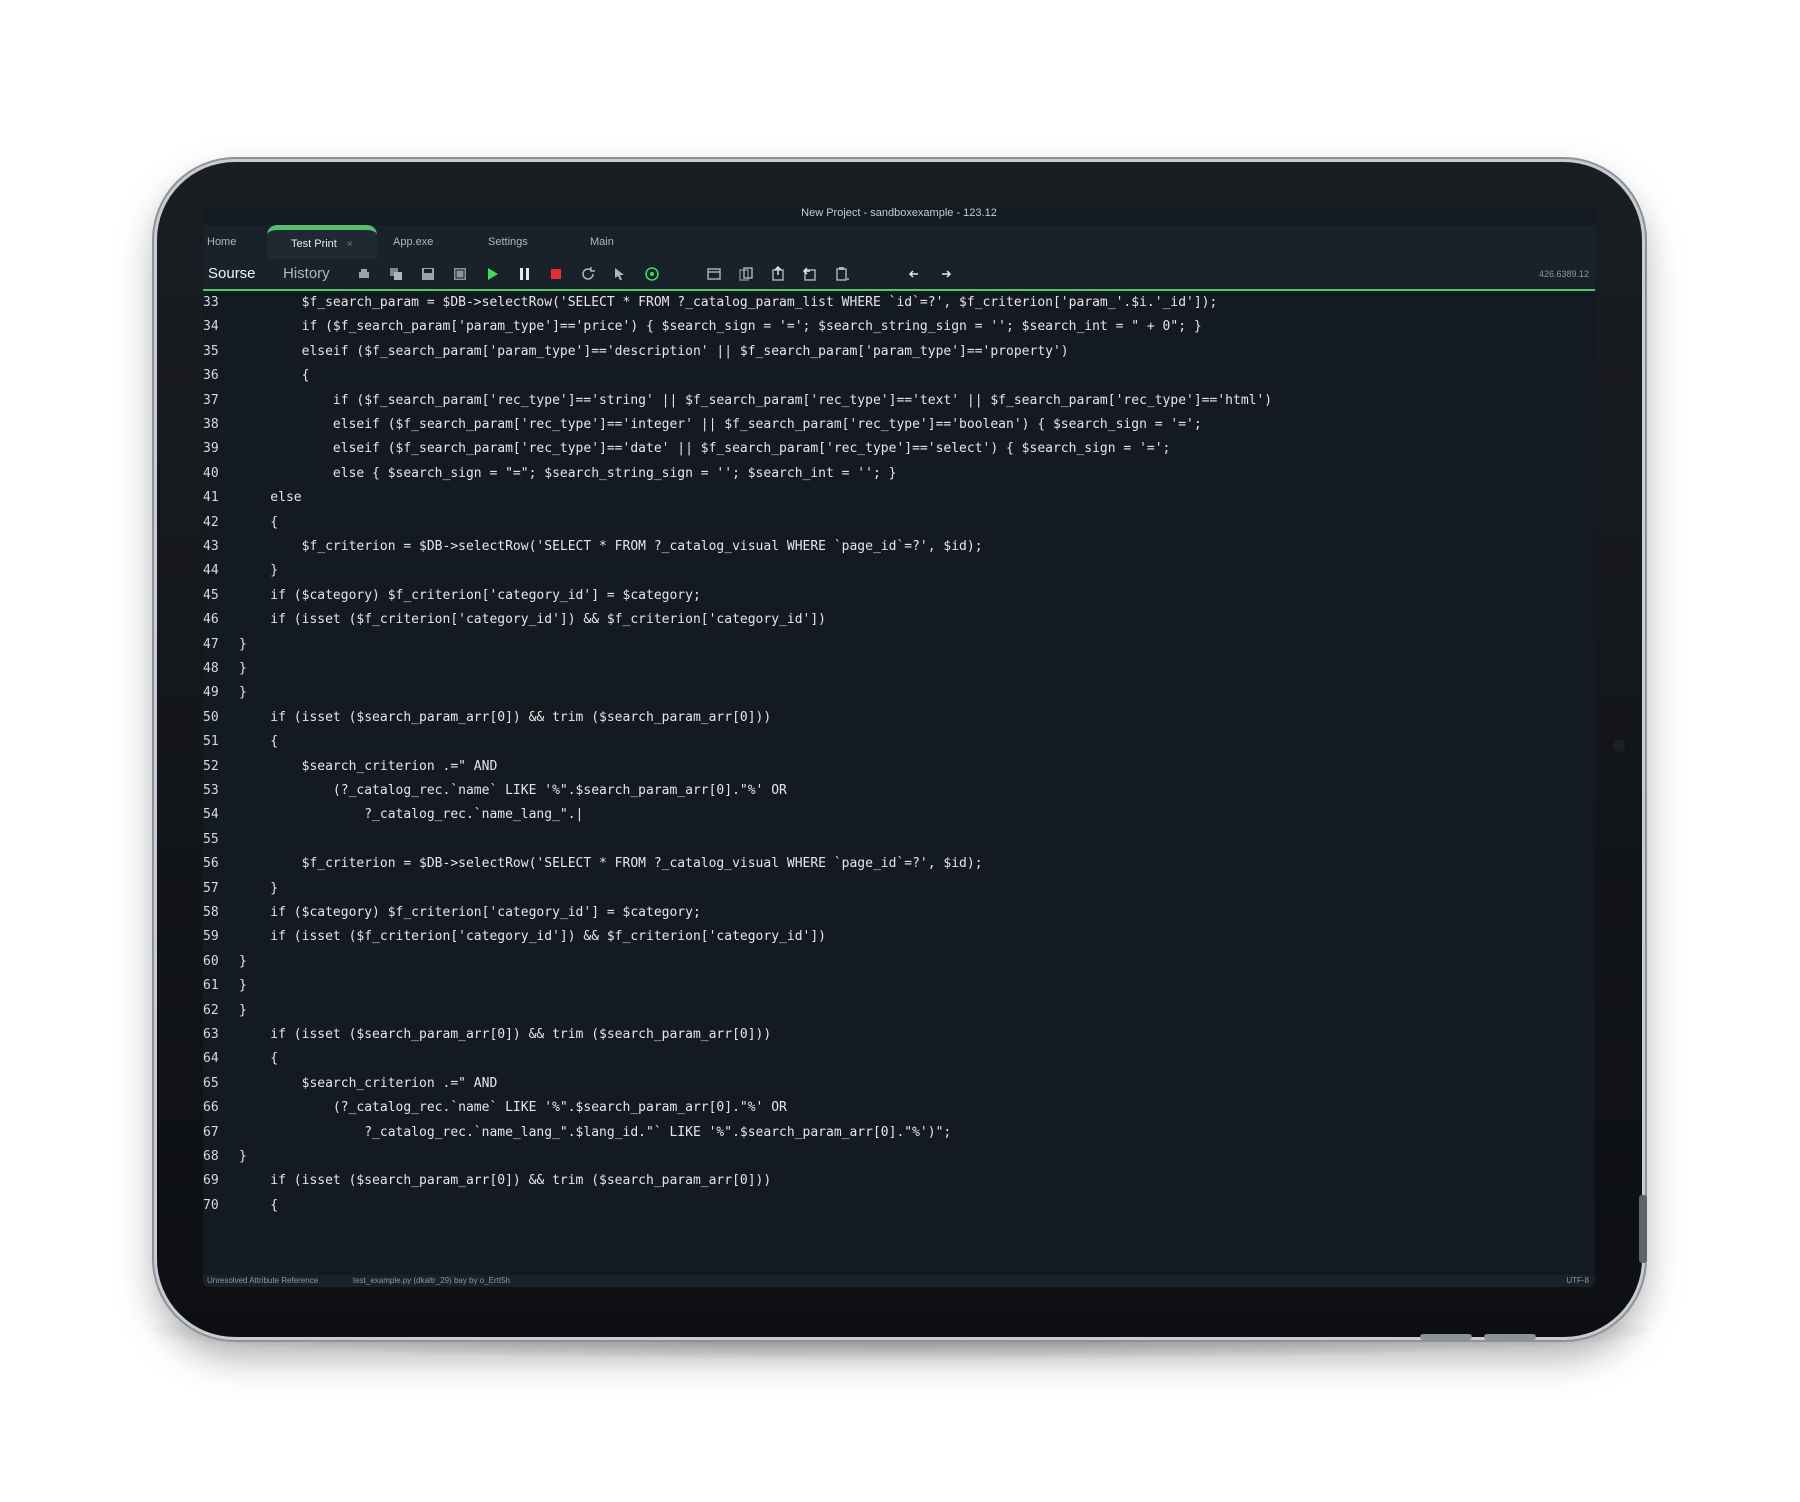 Image resolution: width=1800 pixels, height=1502 pixels. Describe the element at coordinates (899, 571) in the screenshot. I see `code-line: 44 }` at that location.